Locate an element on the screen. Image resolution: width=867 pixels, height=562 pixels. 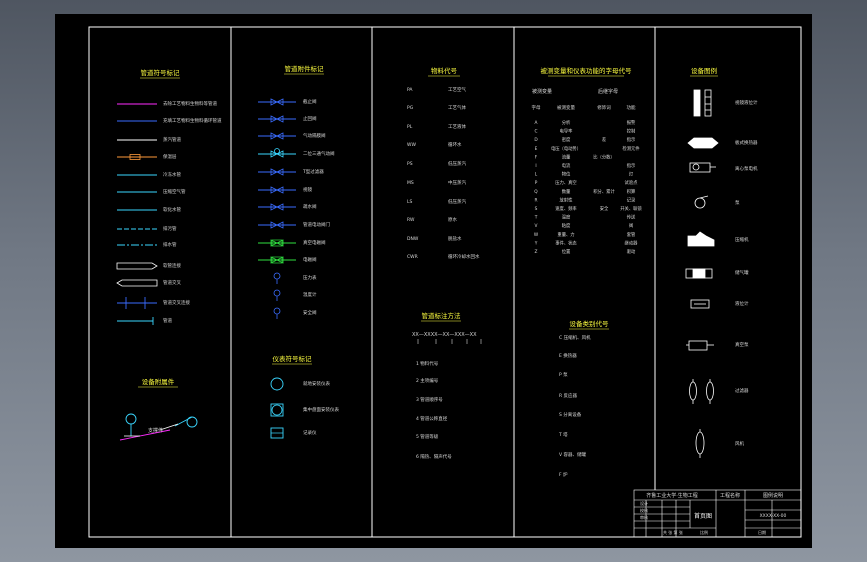
equipment-label: 过滤器 is located at coordinates (742, 390).